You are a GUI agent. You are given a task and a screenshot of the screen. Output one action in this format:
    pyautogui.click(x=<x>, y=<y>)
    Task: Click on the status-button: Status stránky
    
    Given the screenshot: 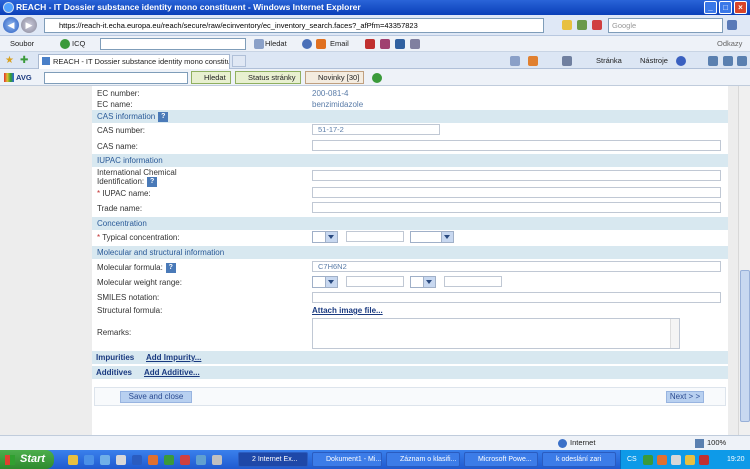 What is the action you would take?
    pyautogui.click(x=268, y=77)
    